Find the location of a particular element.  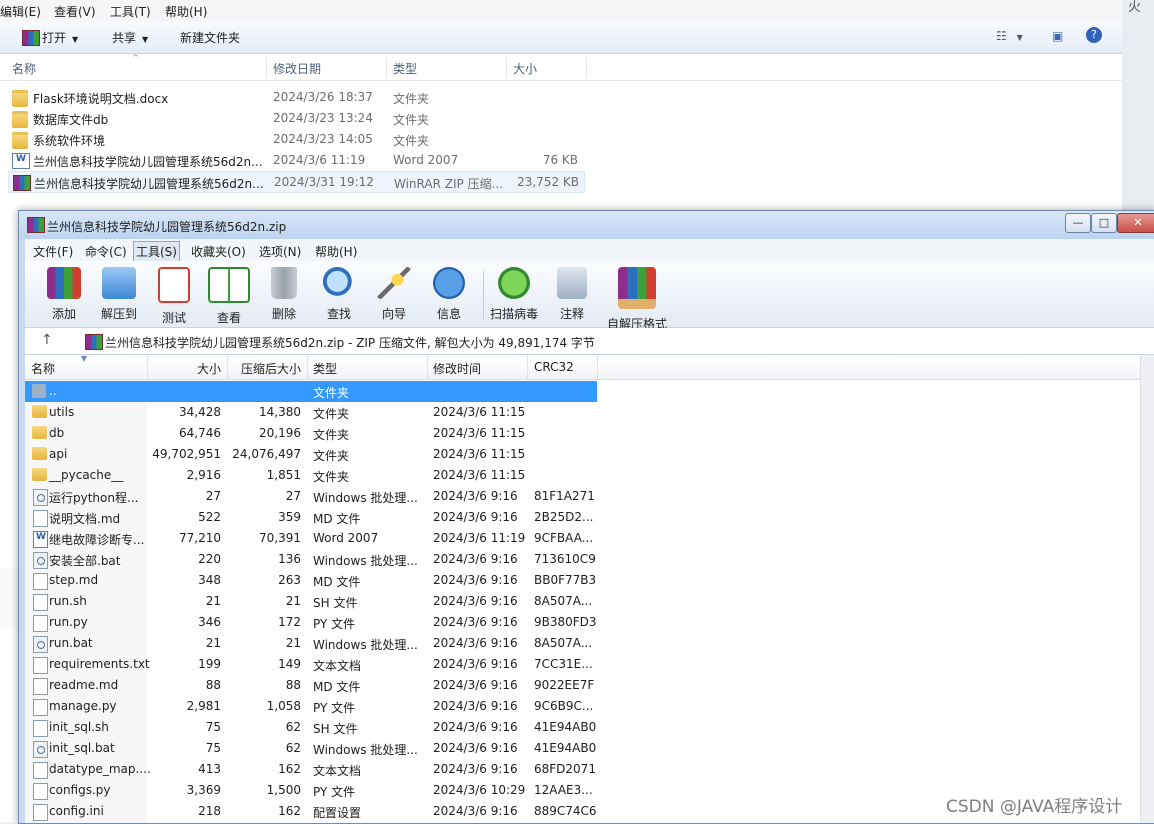

extract-to-icon is located at coordinates (119, 283).